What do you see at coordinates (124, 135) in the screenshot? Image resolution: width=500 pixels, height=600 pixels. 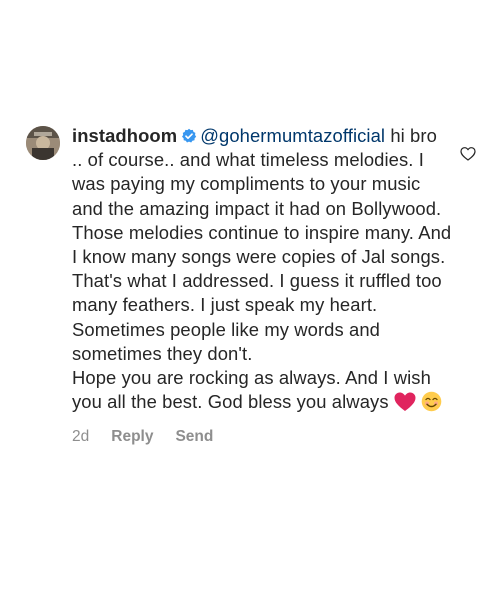 I see `username: instadhoom` at bounding box center [124, 135].